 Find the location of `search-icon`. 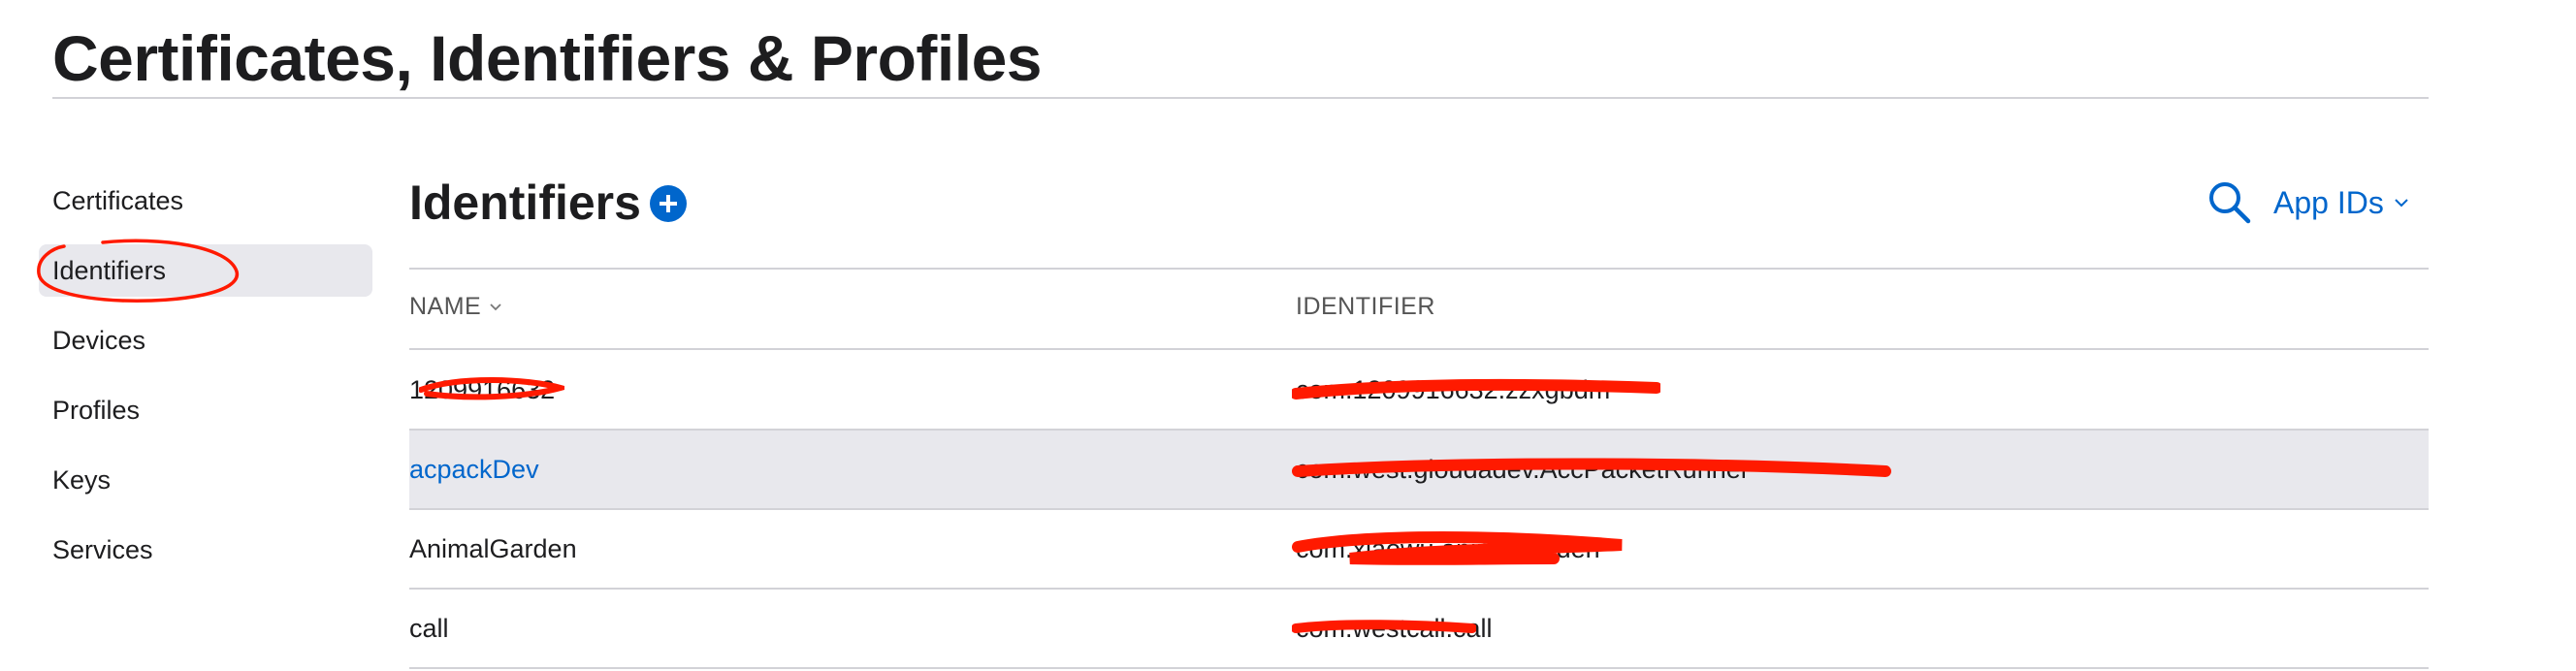

search-icon is located at coordinates (2230, 203).